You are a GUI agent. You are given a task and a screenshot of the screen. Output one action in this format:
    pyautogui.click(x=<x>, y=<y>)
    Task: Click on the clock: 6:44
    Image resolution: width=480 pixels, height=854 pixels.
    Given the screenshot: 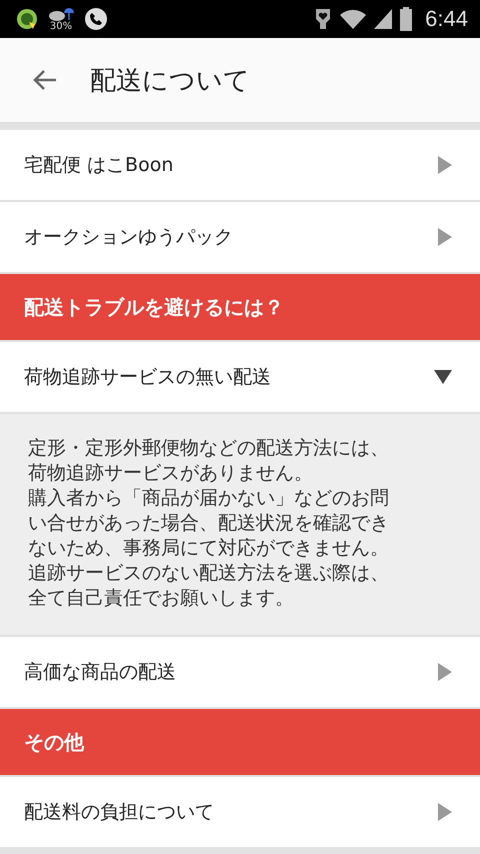 What is the action you would take?
    pyautogui.click(x=446, y=19)
    